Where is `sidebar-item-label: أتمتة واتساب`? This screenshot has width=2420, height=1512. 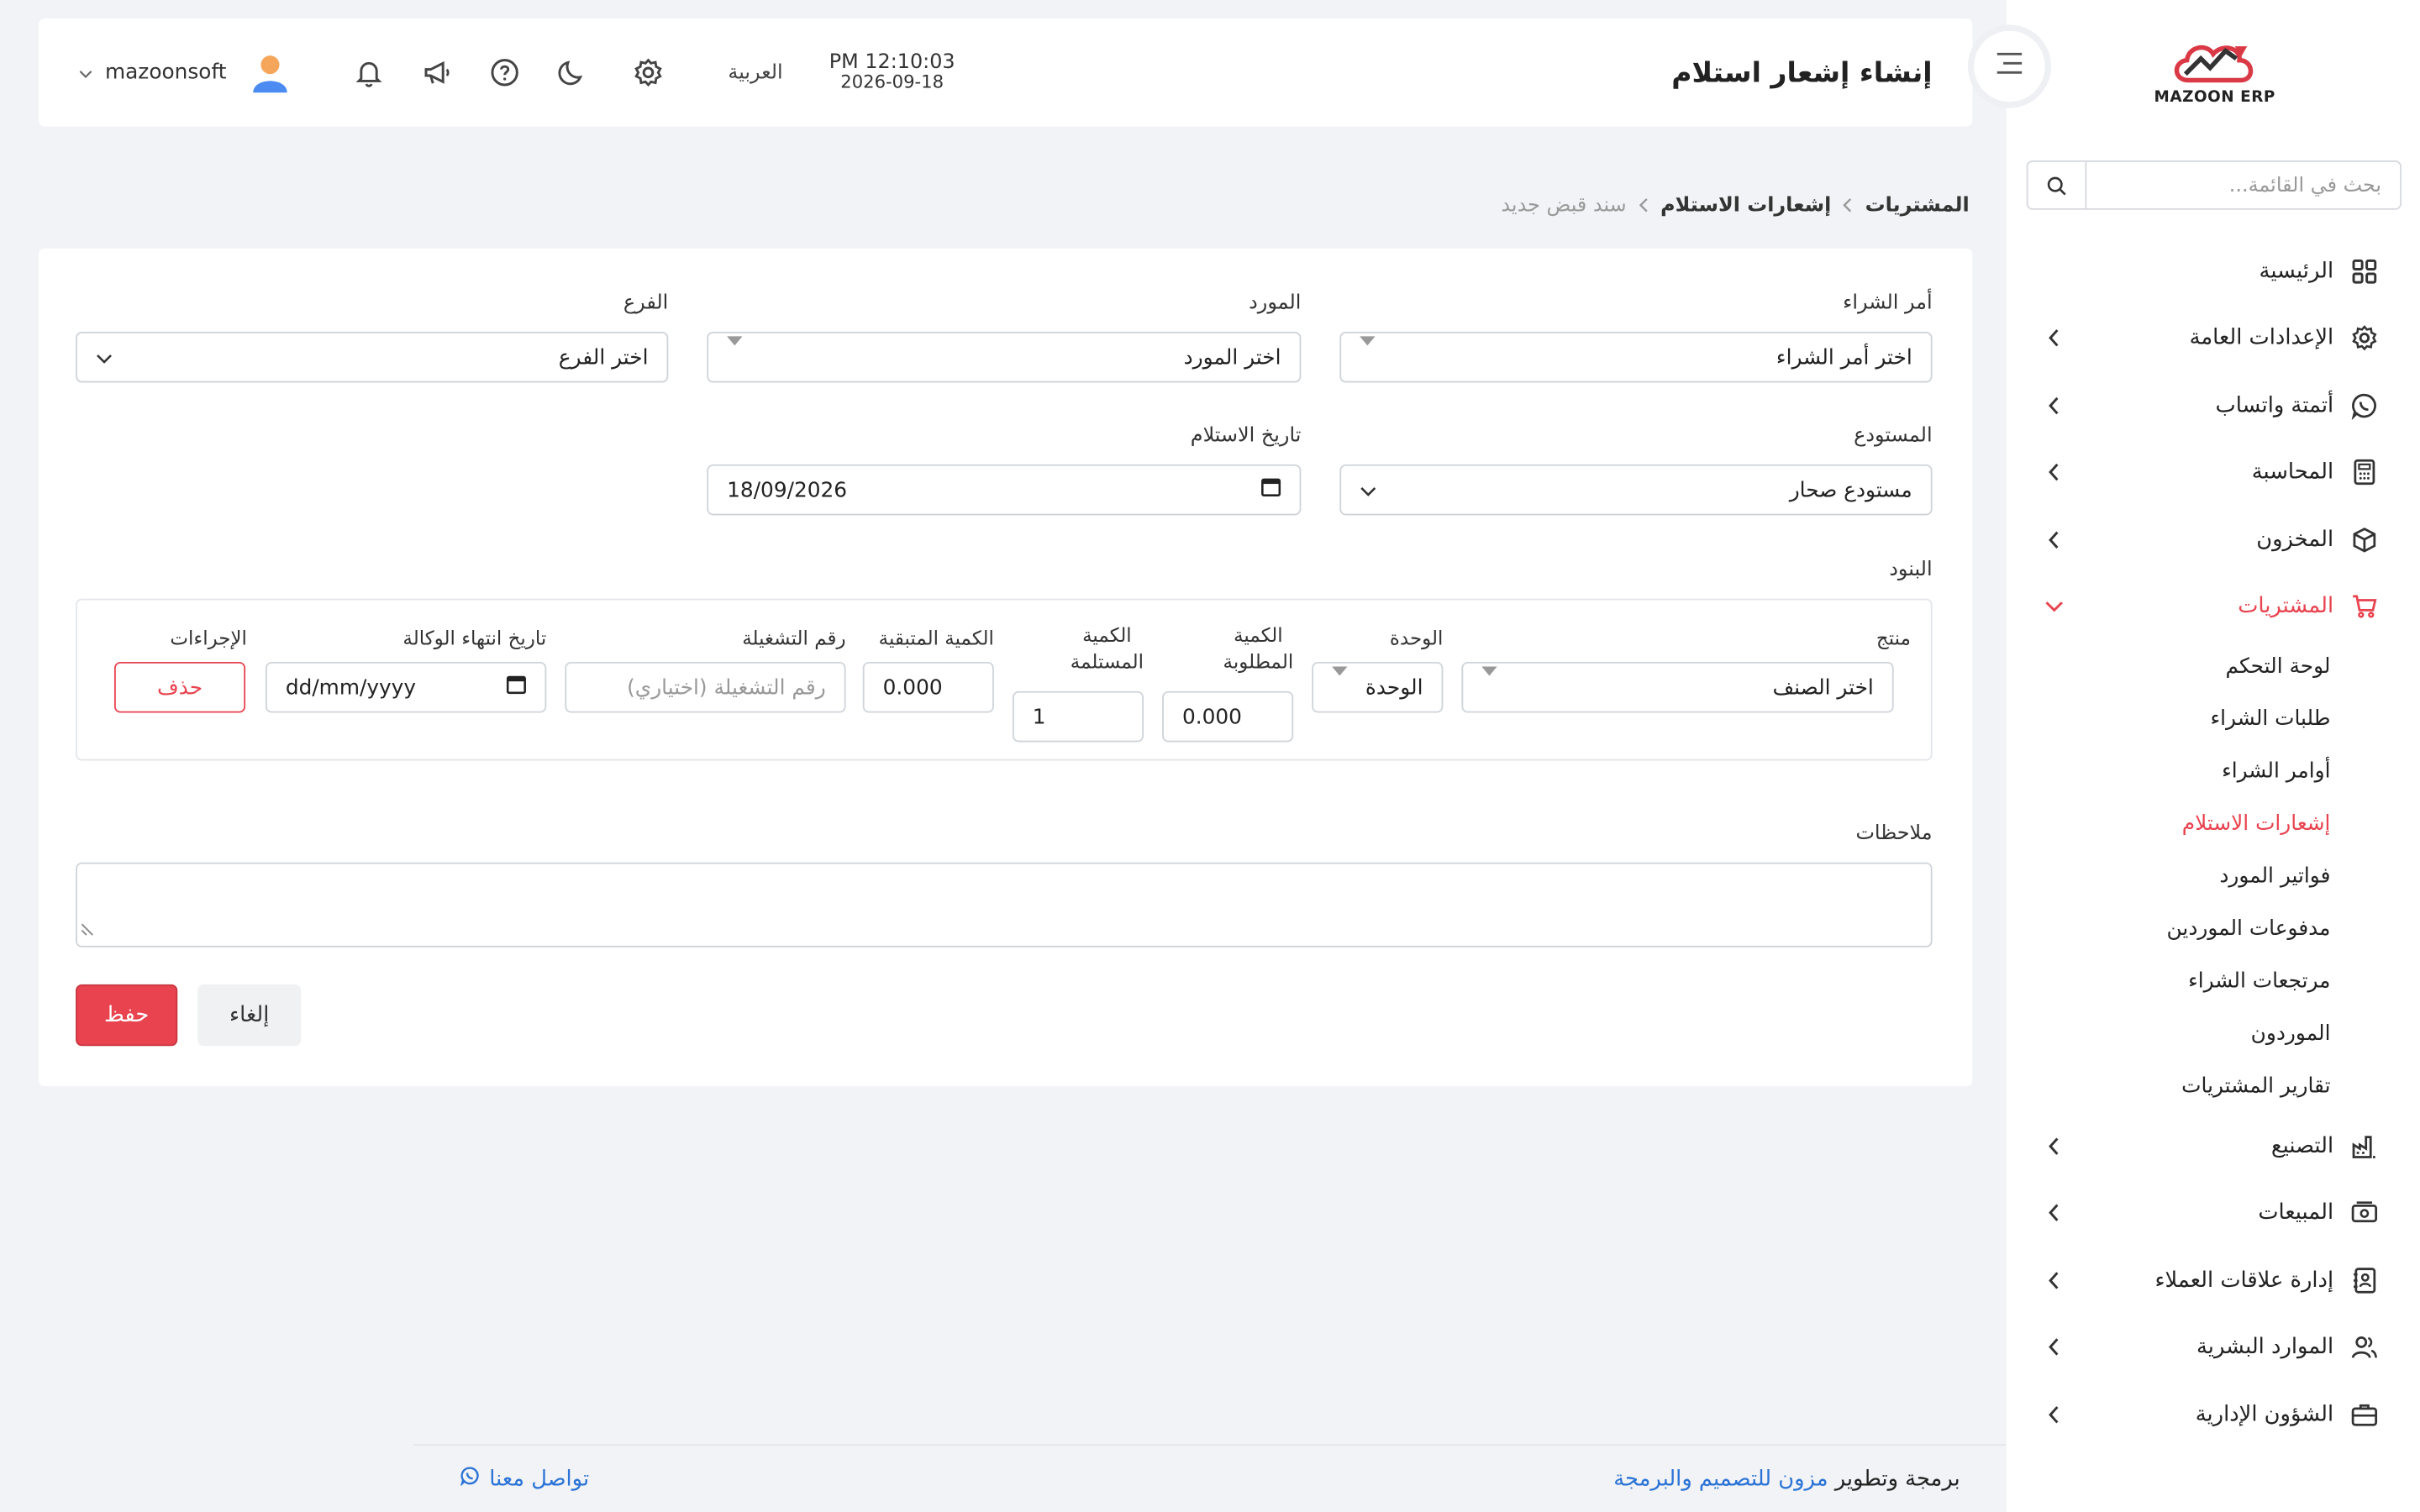
sidebar-item-label: أتمتة واتساب is located at coordinates (2274, 405).